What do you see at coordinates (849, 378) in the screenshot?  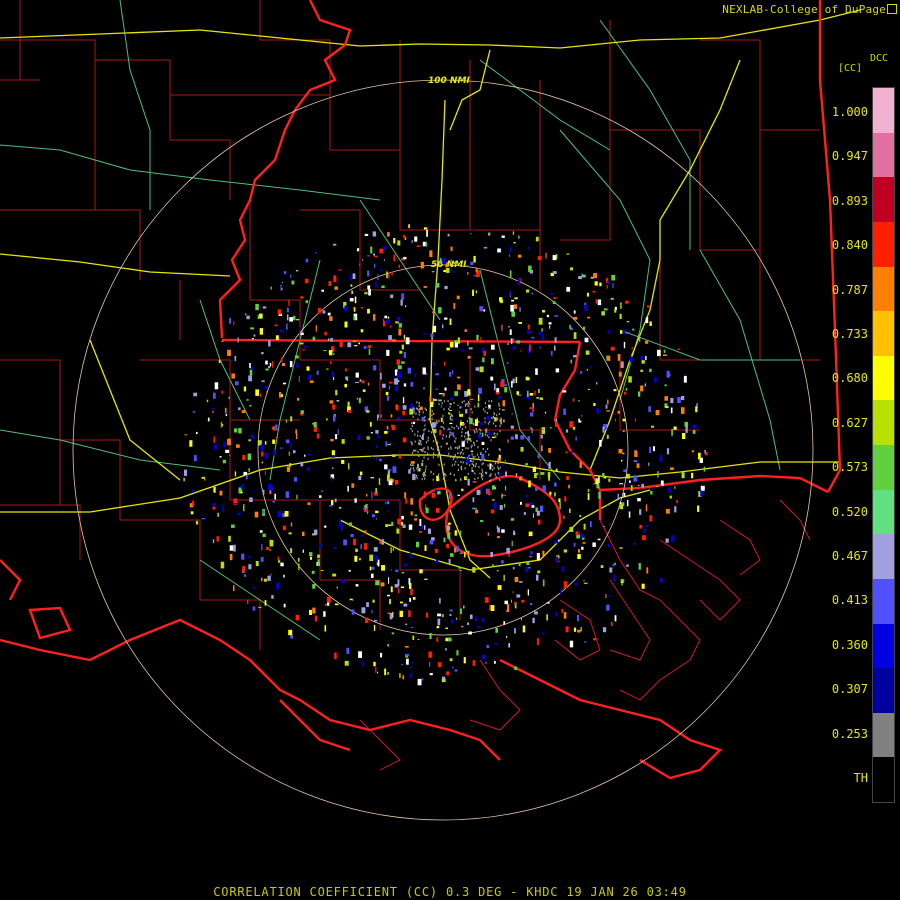 I see `legend-tick-label: 0.680` at bounding box center [849, 378].